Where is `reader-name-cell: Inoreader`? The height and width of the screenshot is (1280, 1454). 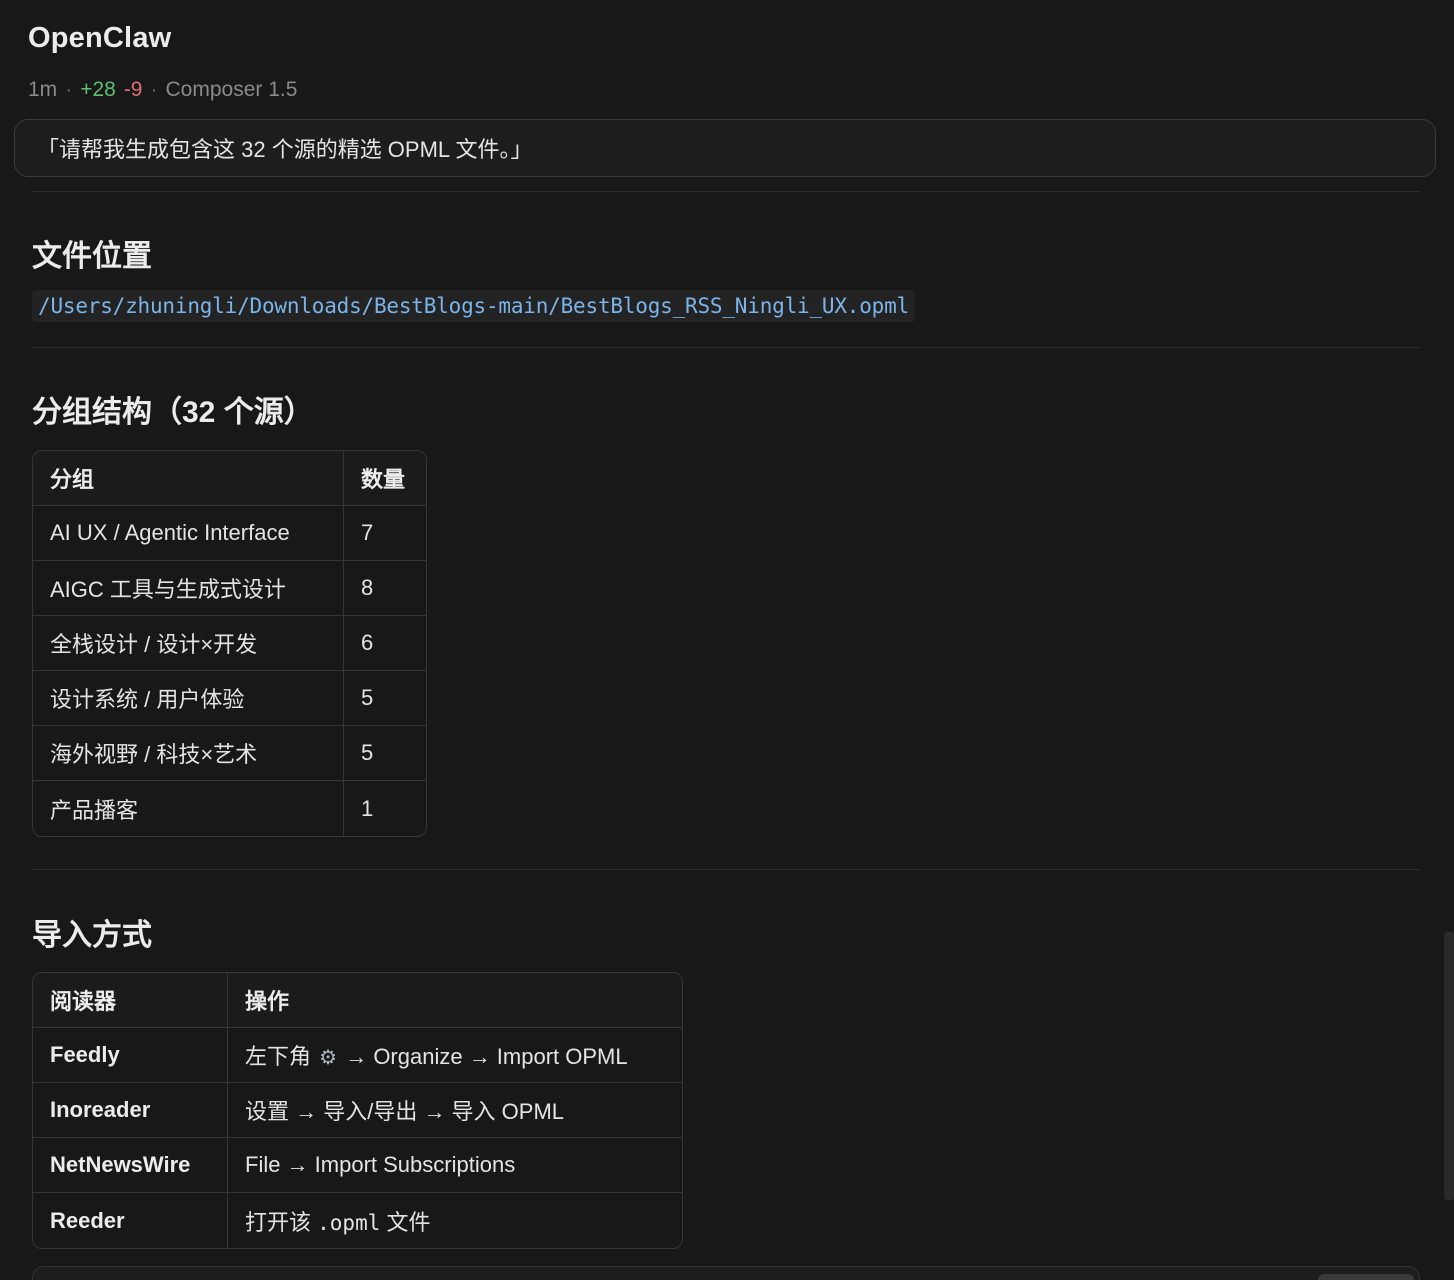 reader-name-cell: Inoreader is located at coordinates (130, 1110).